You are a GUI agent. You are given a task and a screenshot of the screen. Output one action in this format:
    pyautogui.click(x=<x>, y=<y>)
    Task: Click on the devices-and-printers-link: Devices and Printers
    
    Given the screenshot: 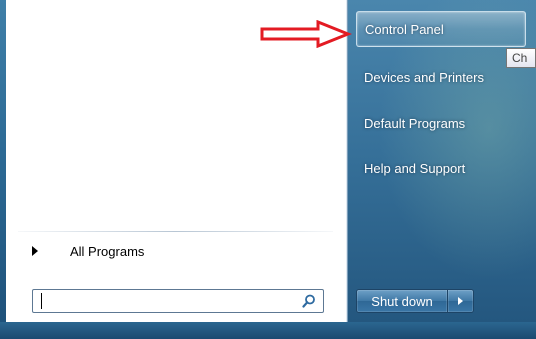 What is the action you would take?
    pyautogui.click(x=441, y=77)
    